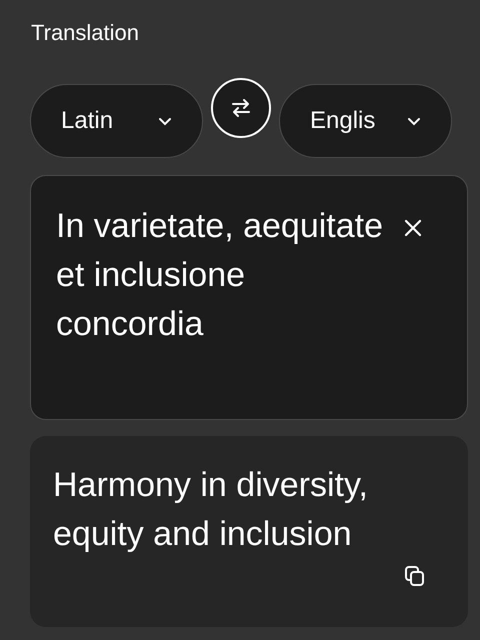 The image size is (480, 640). What do you see at coordinates (415, 576) in the screenshot?
I see `copy-icon` at bounding box center [415, 576].